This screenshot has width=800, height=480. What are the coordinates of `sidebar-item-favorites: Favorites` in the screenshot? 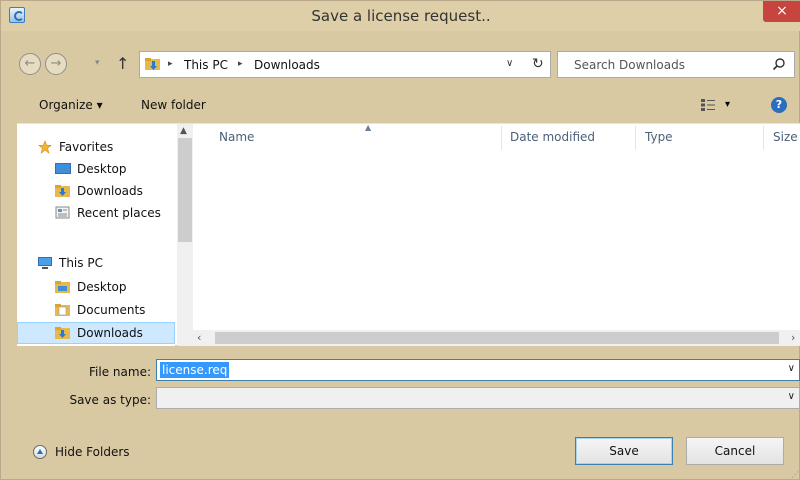 It's located at (96, 147).